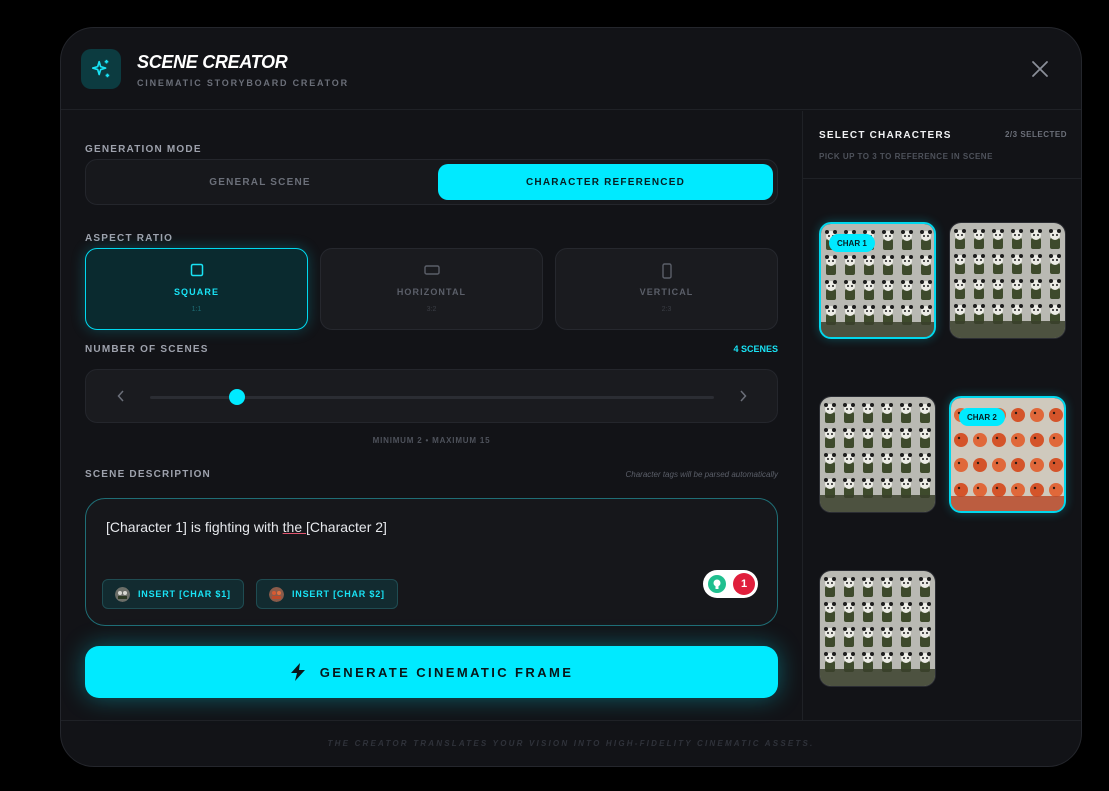  Describe the element at coordinates (431, 270) in the screenshot. I see `horizontal-rect-icon` at that location.